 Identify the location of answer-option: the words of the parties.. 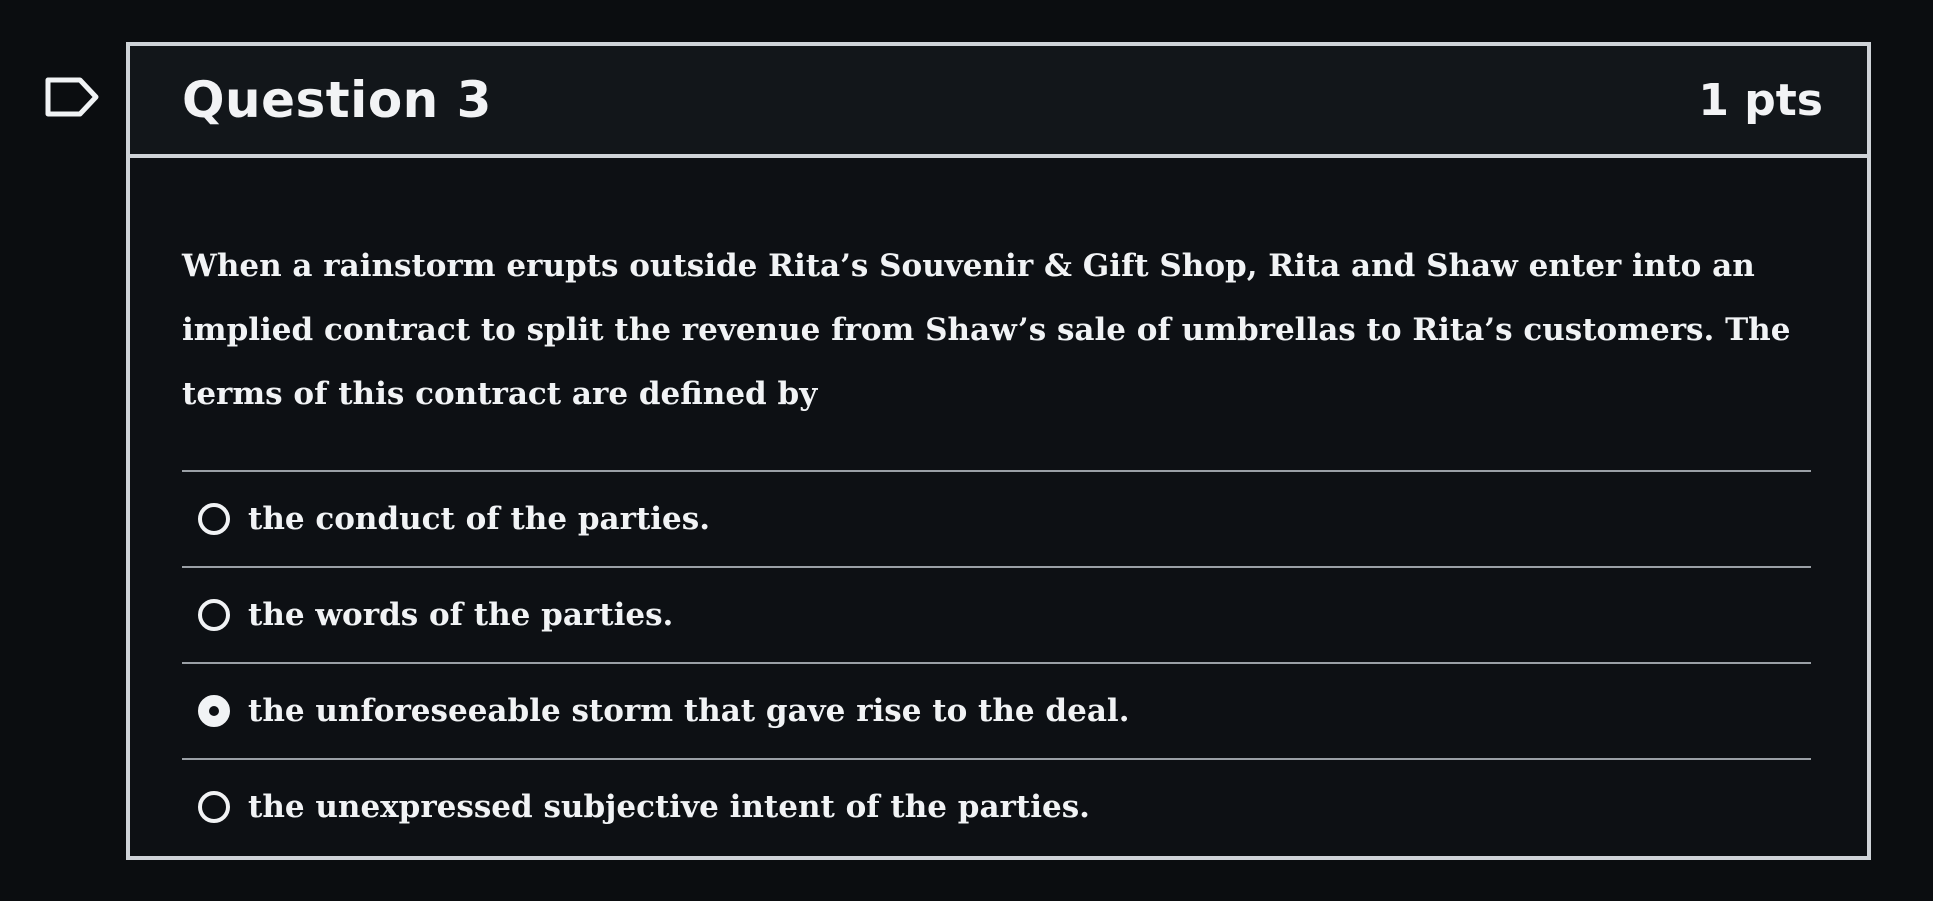
(996, 614).